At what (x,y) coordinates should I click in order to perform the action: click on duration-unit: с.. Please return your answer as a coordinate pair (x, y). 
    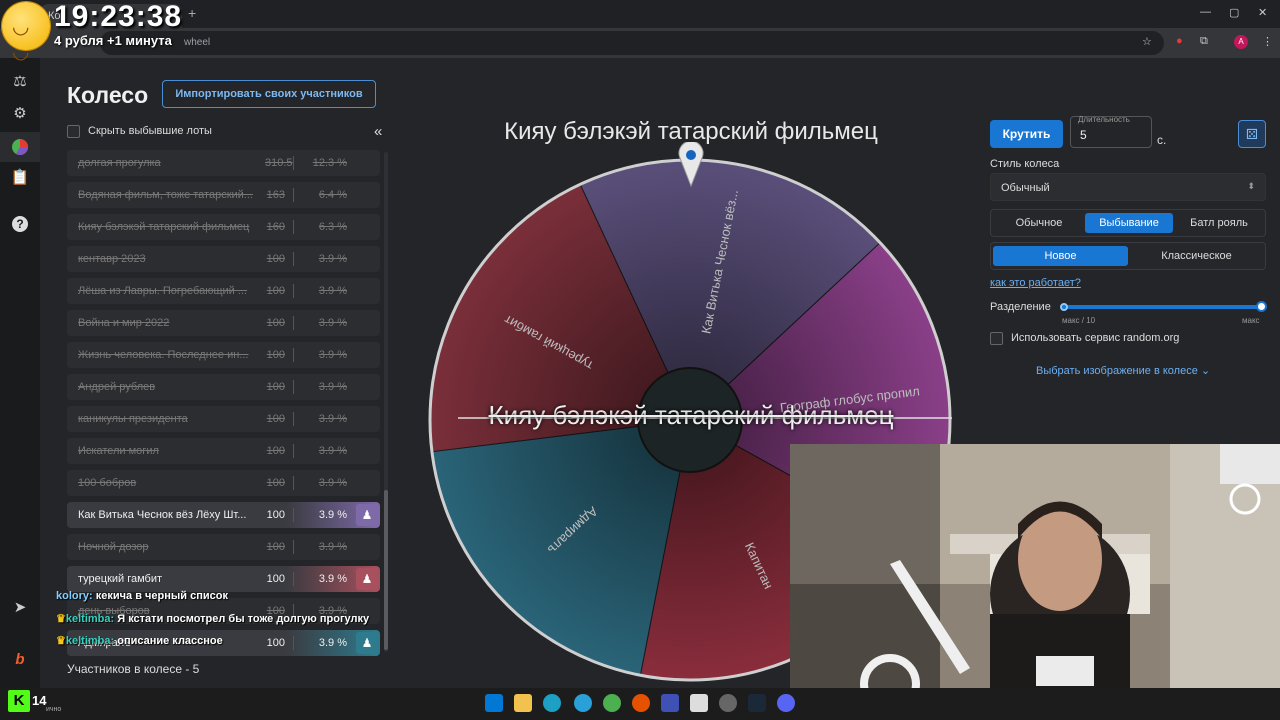
    Looking at the image, I should click on (1162, 140).